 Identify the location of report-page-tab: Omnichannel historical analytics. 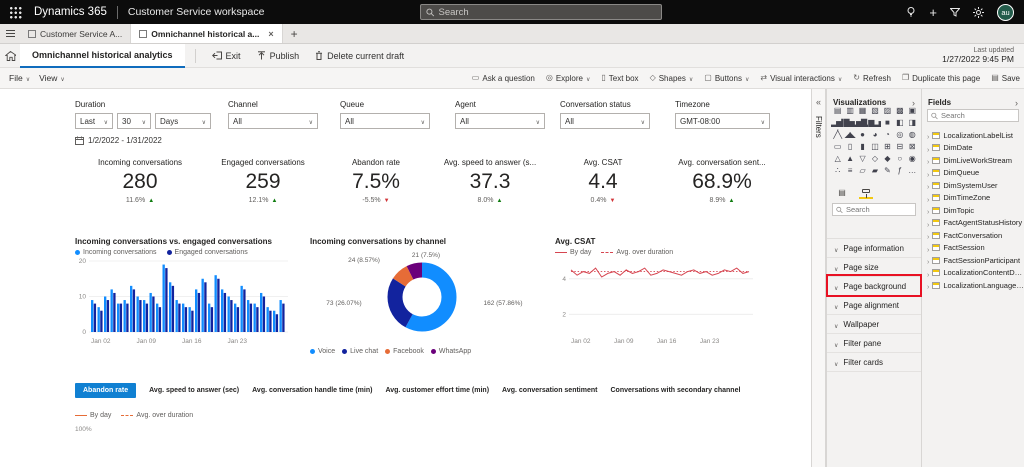
(102, 55).